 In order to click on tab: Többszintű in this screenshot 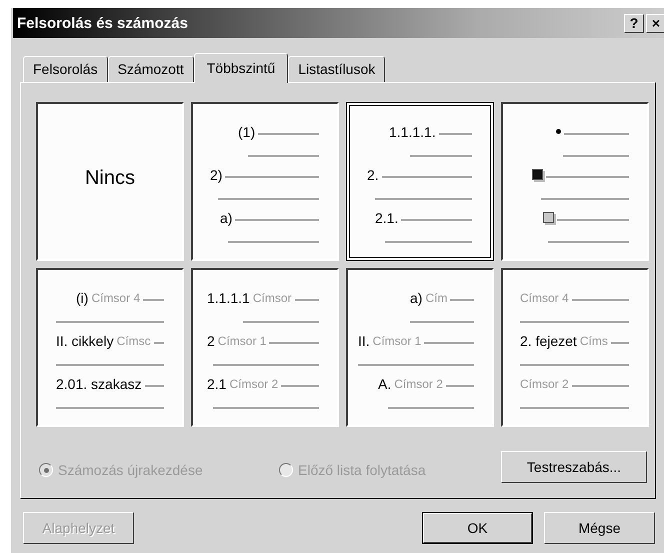, I will do `click(241, 68)`.